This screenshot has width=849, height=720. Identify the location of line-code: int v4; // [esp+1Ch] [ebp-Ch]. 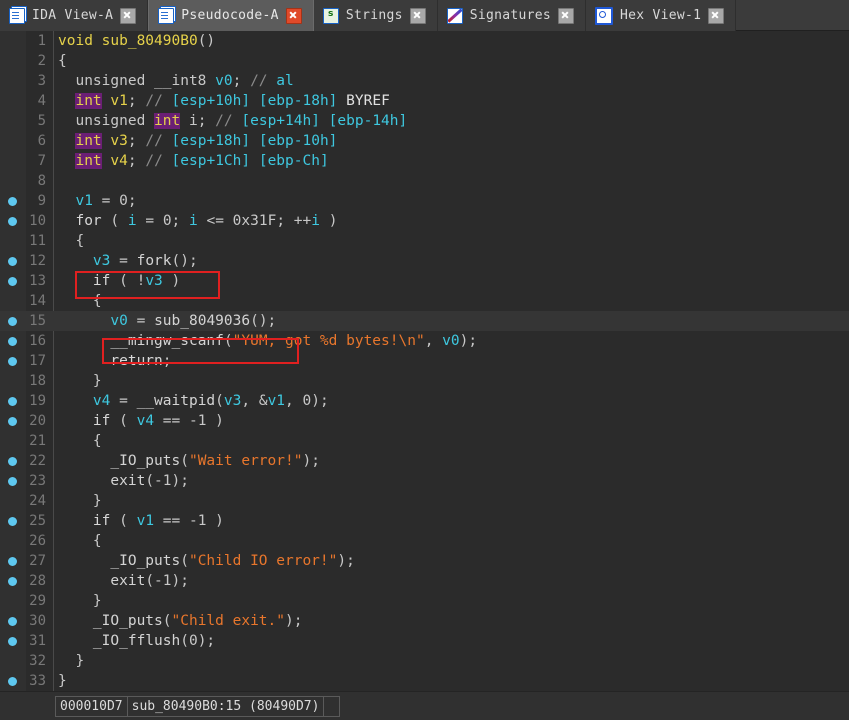
(193, 161).